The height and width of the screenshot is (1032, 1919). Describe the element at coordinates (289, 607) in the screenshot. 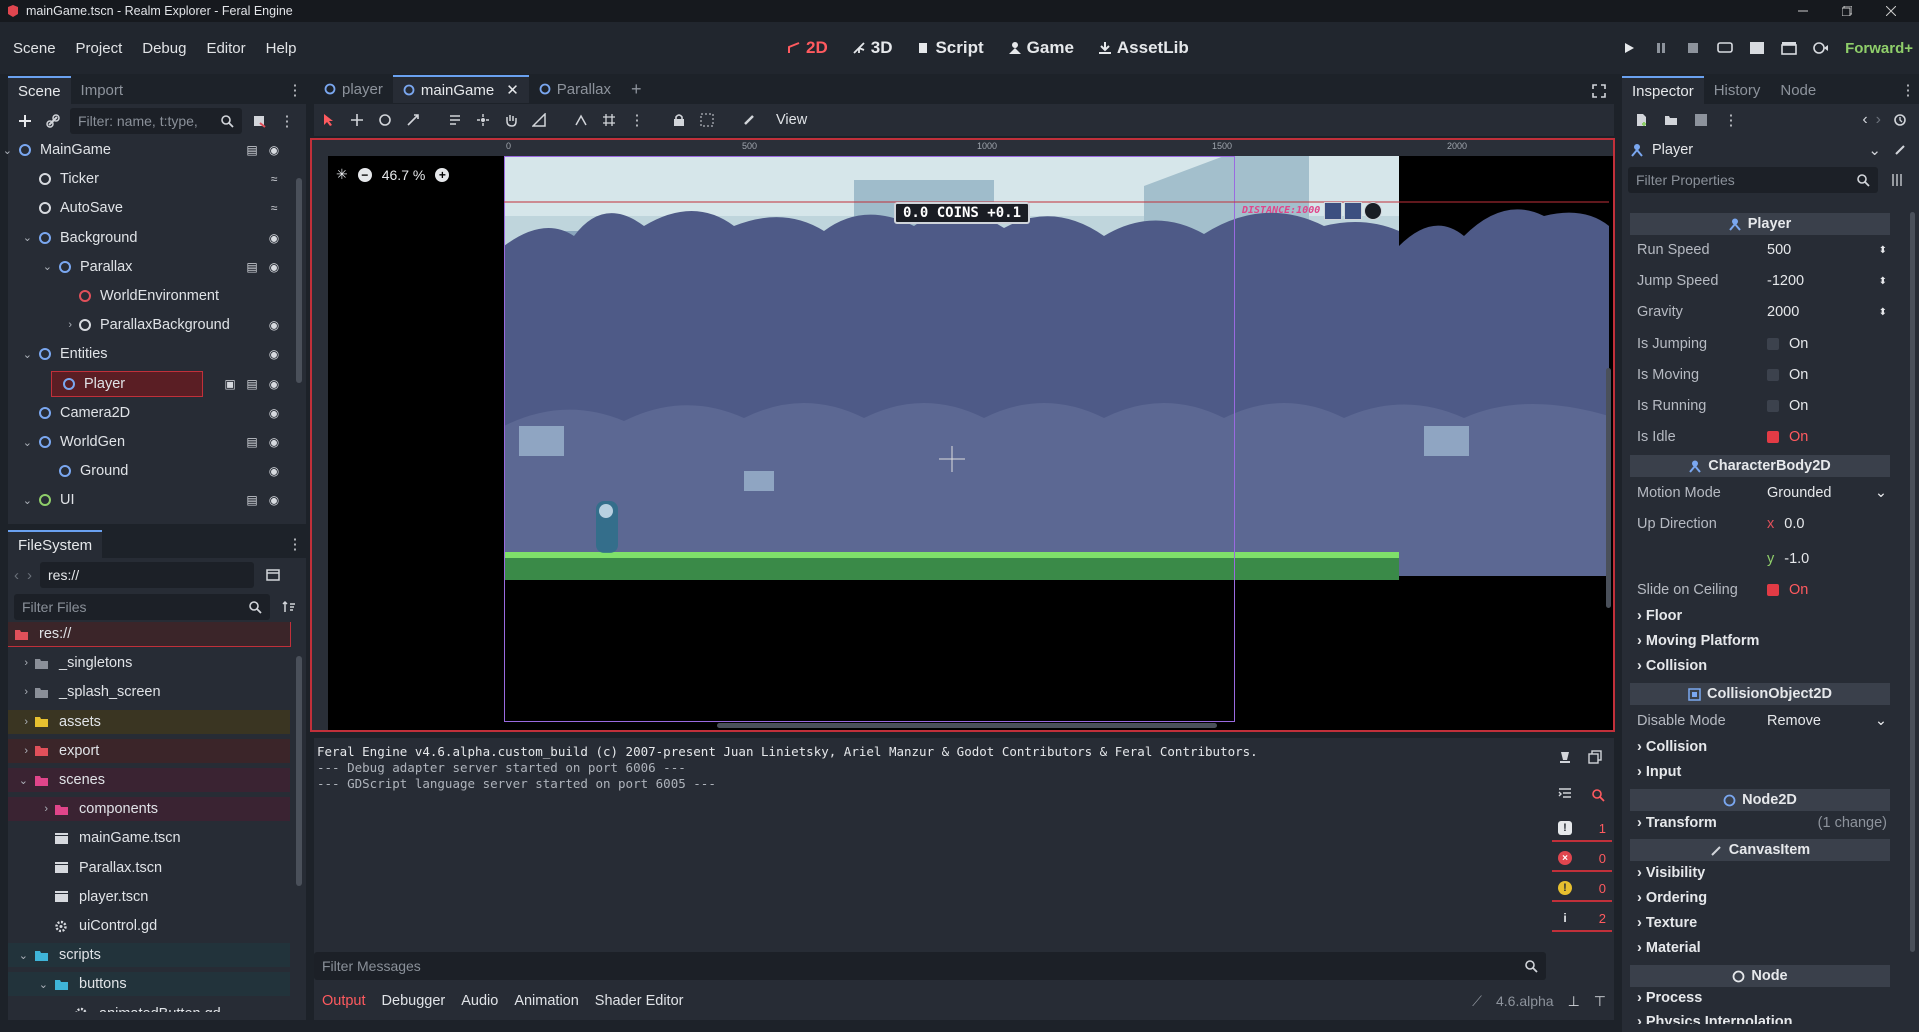

I see `sort-icon` at that location.